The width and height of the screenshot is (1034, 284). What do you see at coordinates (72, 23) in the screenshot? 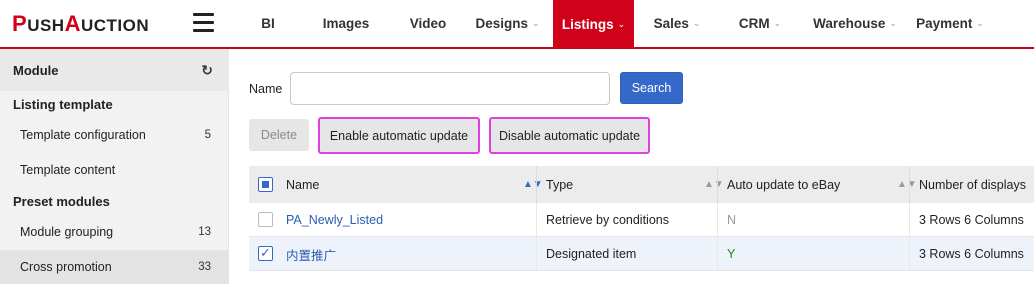
I see `logo-letter-a: A` at bounding box center [72, 23].